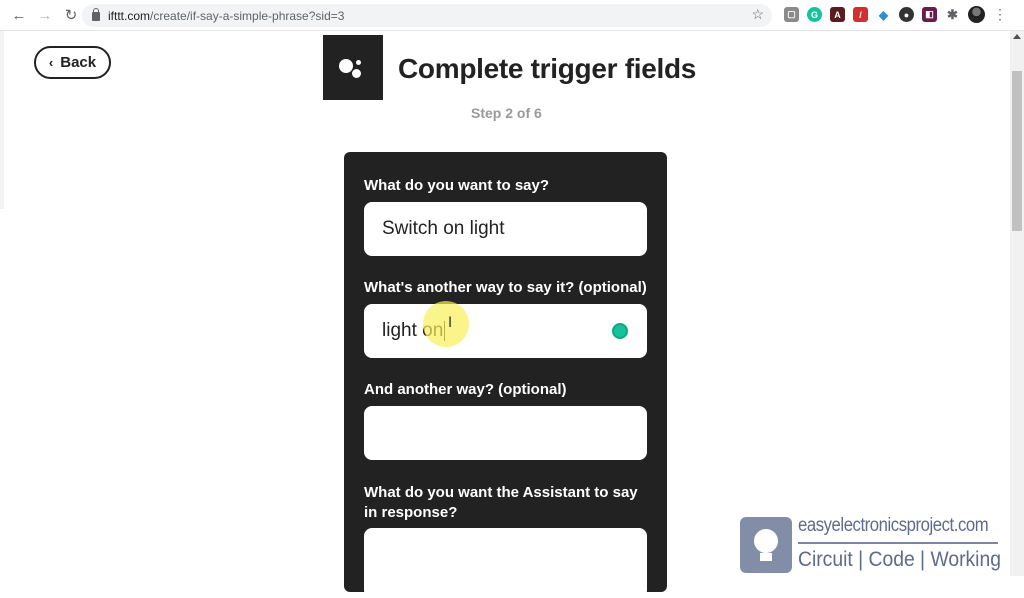 The height and width of the screenshot is (598, 1024). What do you see at coordinates (457, 185) in the screenshot?
I see `field-label-phrase: What do you want to say?` at bounding box center [457, 185].